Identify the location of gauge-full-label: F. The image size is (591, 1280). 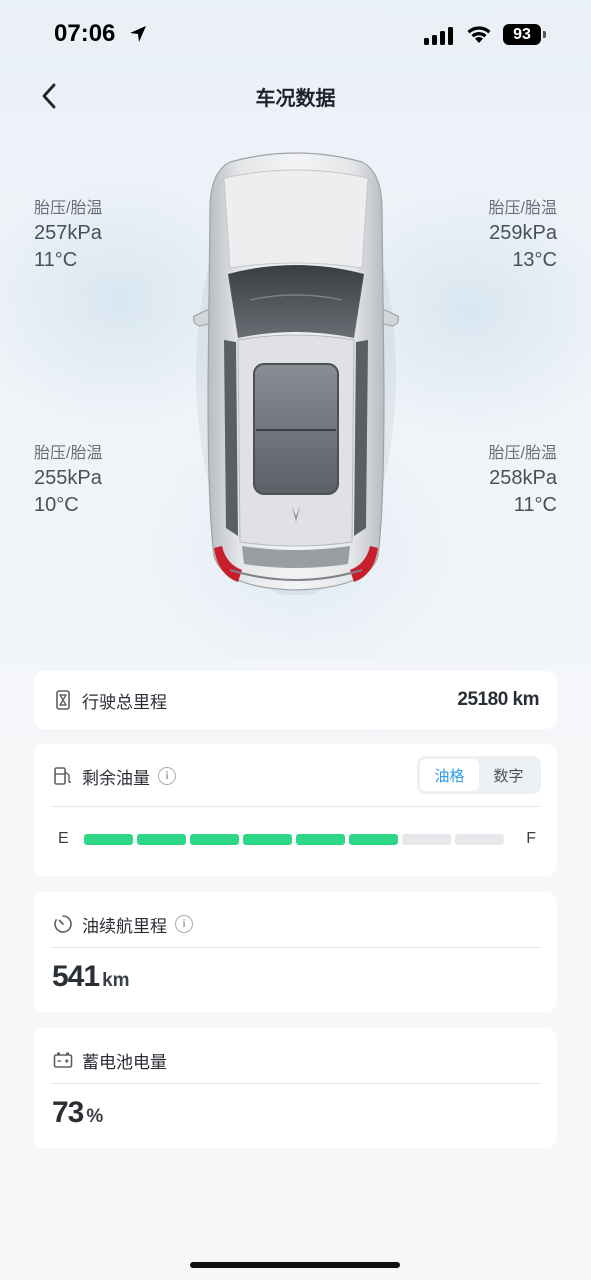
(531, 838).